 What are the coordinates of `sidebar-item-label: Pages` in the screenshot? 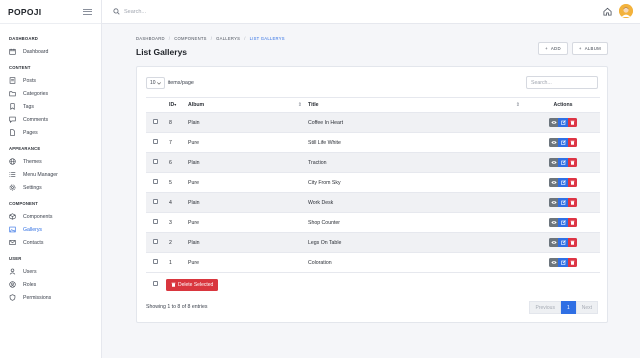 It's located at (30, 132).